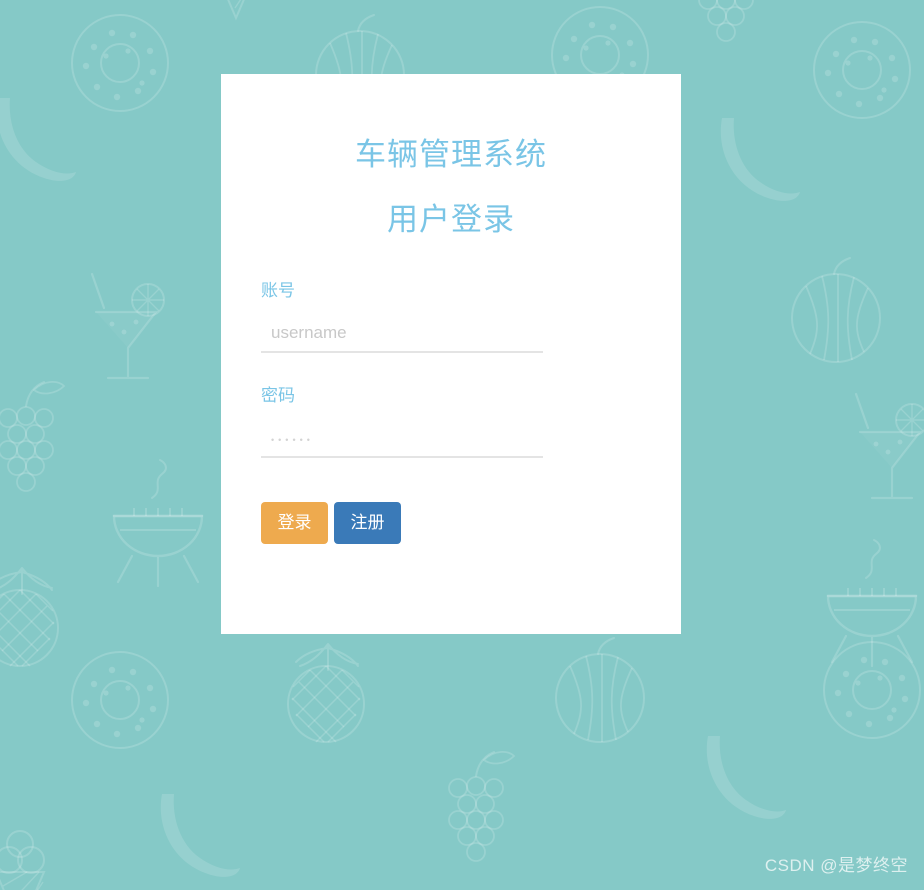  I want to click on password-field-group: 密码, so click(451, 422).